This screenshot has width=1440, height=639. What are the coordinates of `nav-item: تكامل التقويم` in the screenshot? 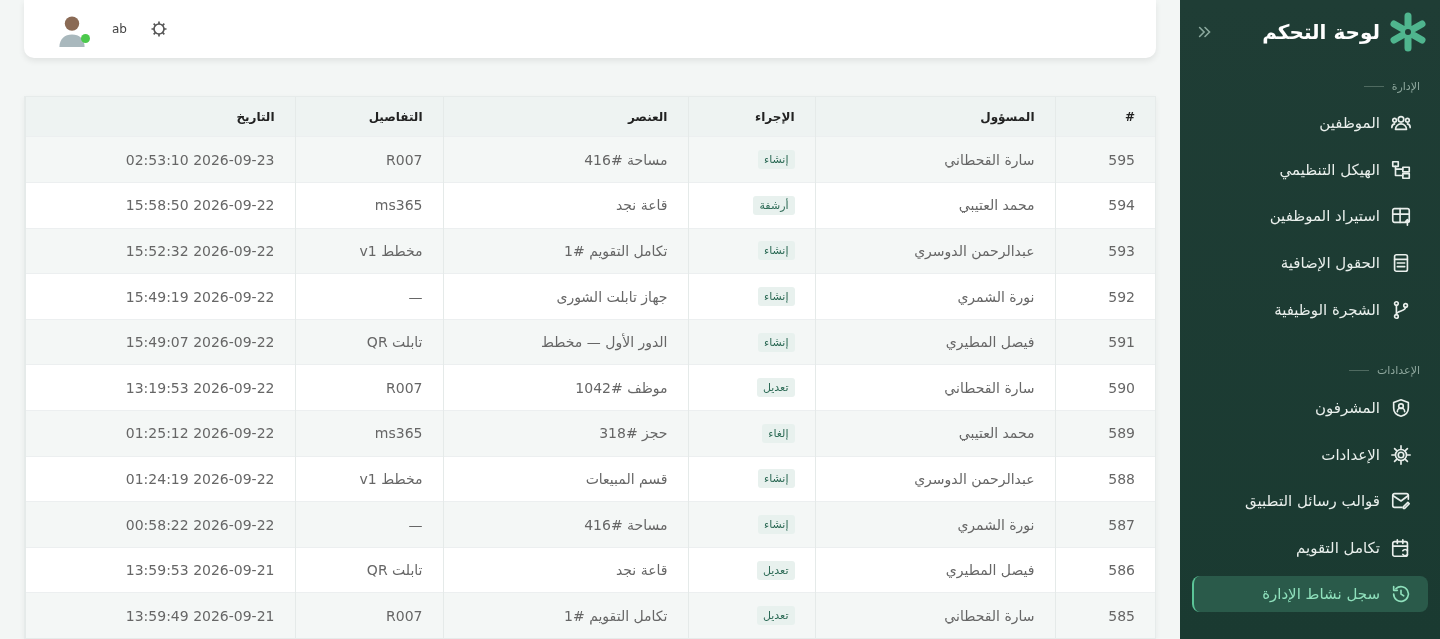 It's located at (1310, 548).